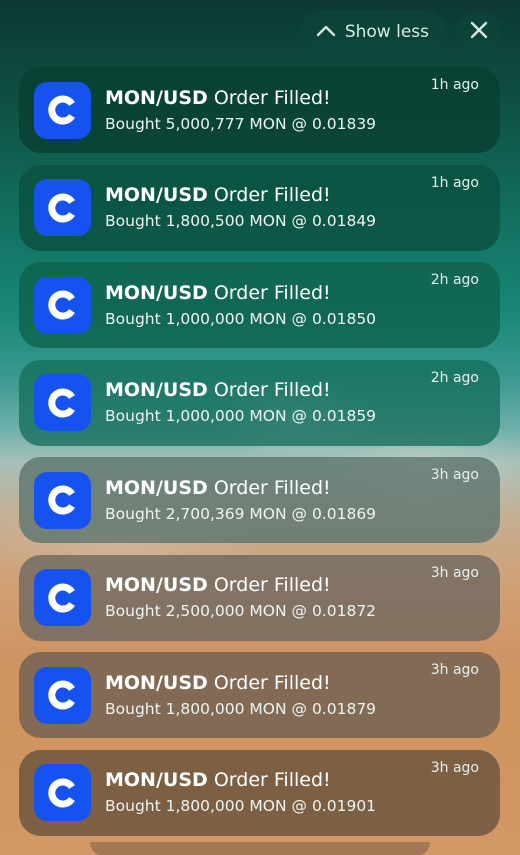 This screenshot has width=520, height=855. I want to click on notification-body: Bought 1,800,000 MON @ 0.01879, so click(241, 708).